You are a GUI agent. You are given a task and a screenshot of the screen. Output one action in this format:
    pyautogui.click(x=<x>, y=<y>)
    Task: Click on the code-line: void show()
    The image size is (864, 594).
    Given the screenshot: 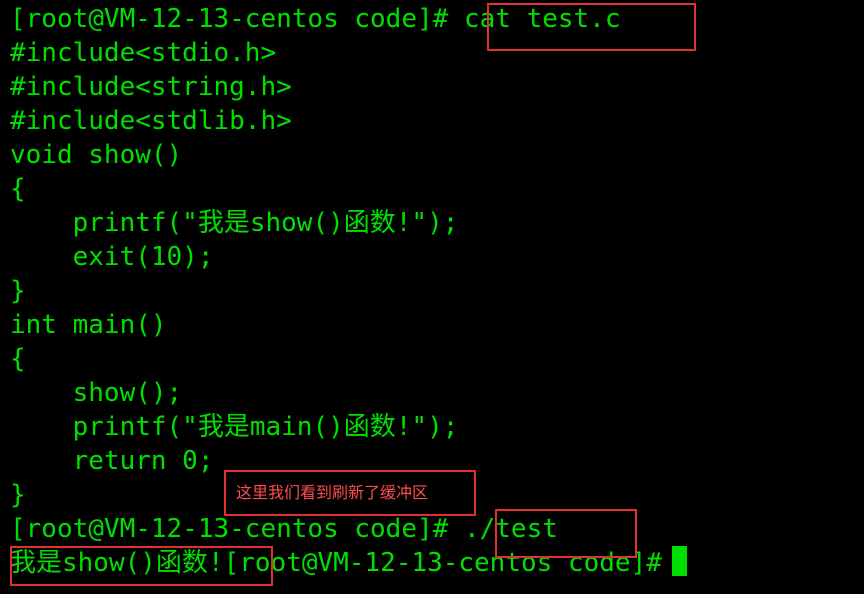 What is the action you would take?
    pyautogui.click(x=96, y=155)
    